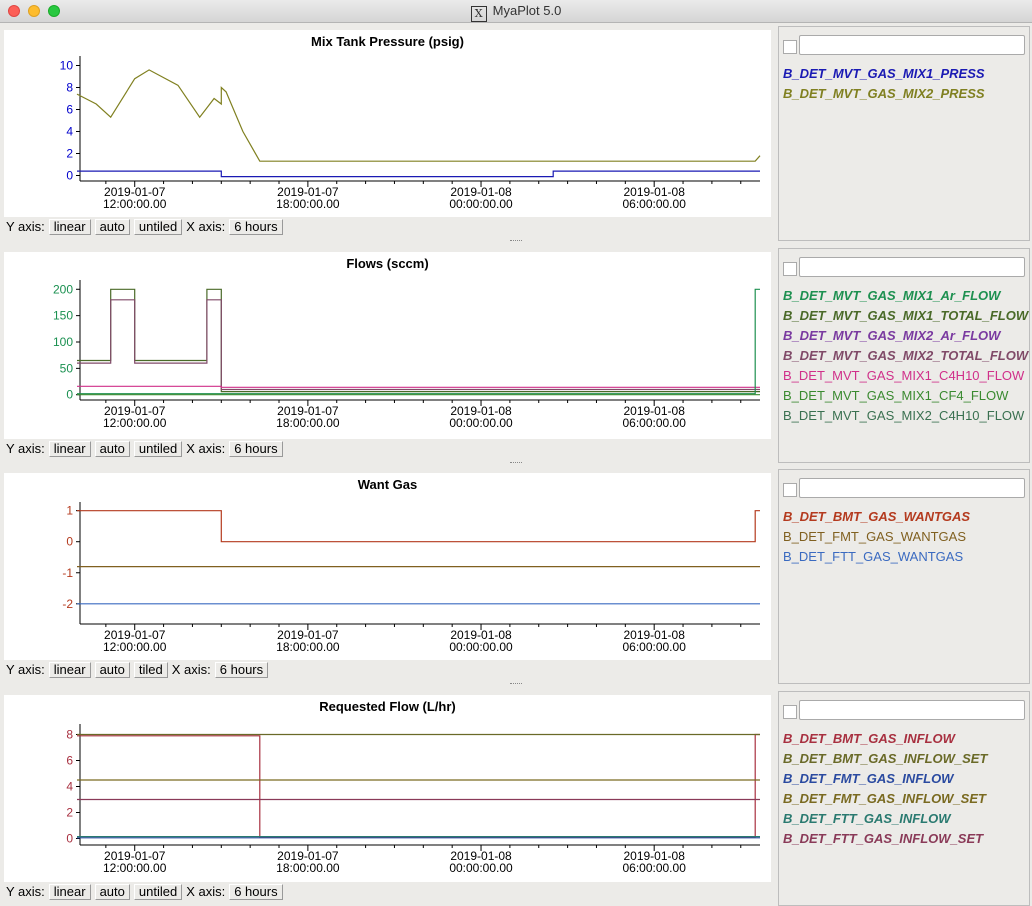  I want to click on legend-item: B_DET_FMT_GAS_INFLOW_SET, so click(885, 799).